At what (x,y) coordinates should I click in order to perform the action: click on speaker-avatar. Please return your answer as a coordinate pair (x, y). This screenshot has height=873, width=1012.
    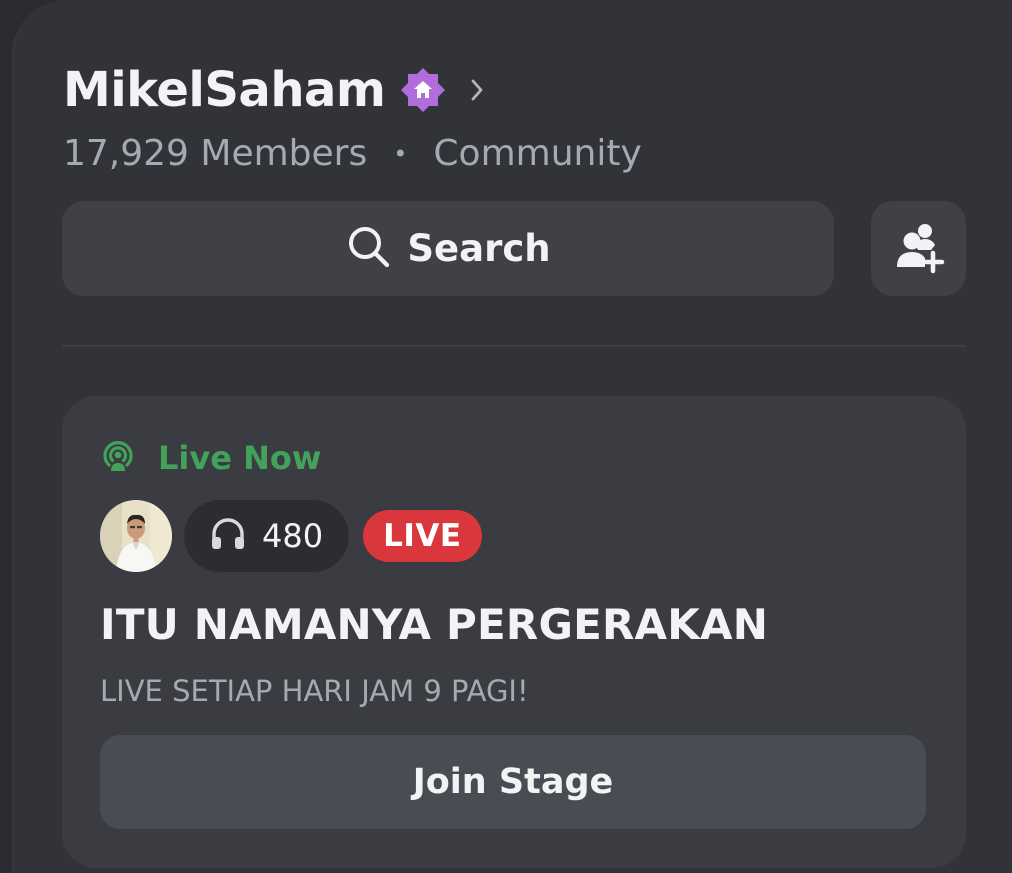
    Looking at the image, I should click on (136, 536).